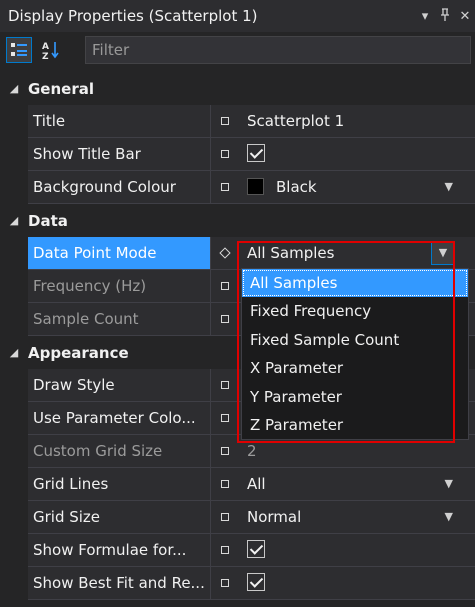  I want to click on dropdown-option: Z Parameter, so click(355, 425).